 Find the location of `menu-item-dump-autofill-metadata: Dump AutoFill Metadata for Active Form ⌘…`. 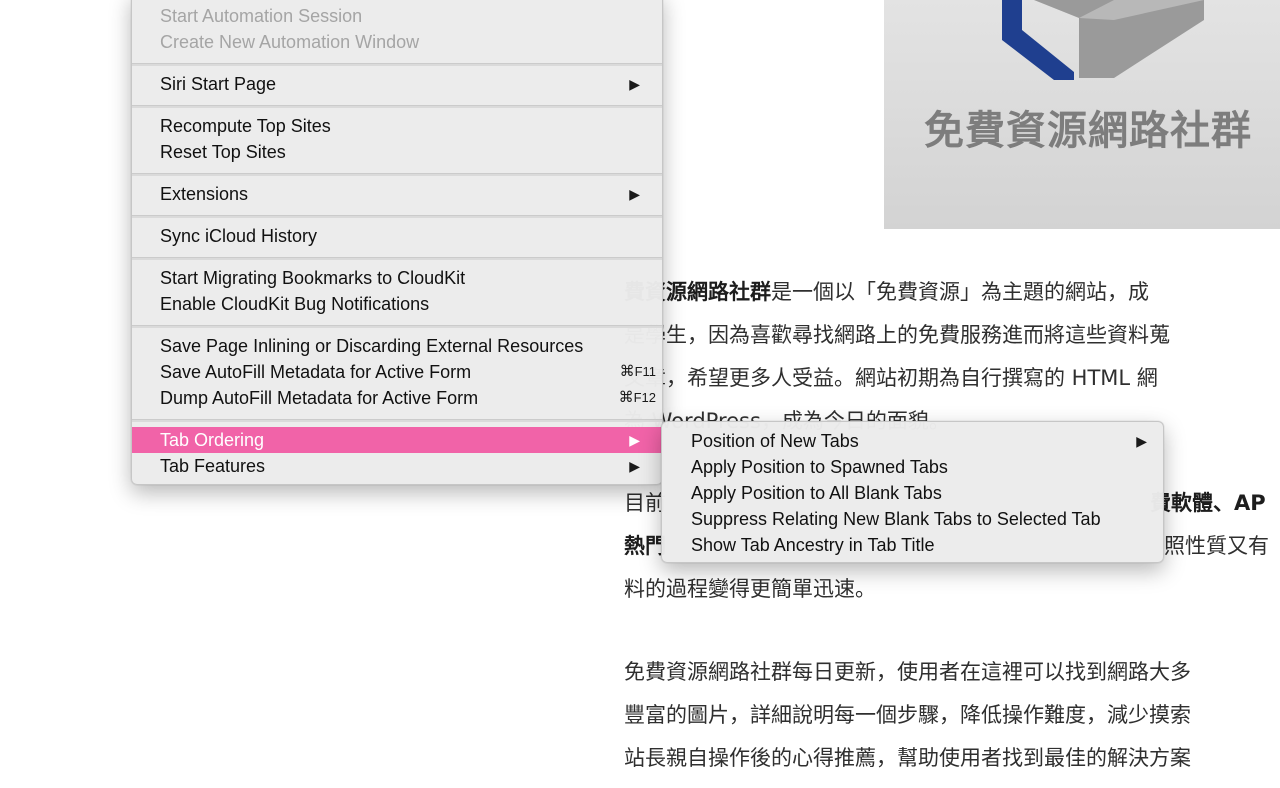

menu-item-dump-autofill-metadata: Dump AutoFill Metadata for Active Form ⌘… is located at coordinates (397, 398).